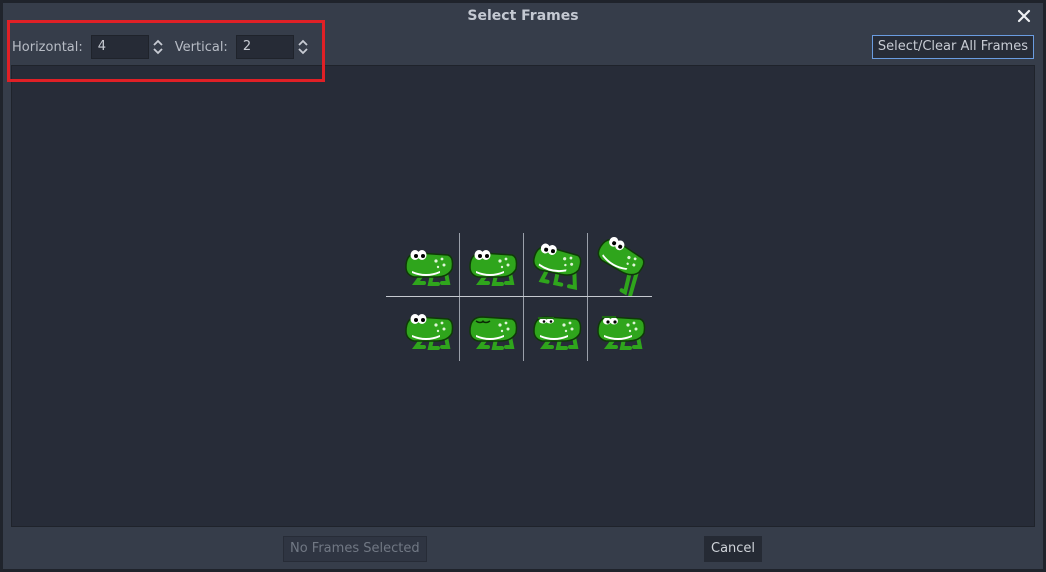 The image size is (1046, 572). Describe the element at coordinates (201, 47) in the screenshot. I see `vertical-label: Vertical:` at that location.